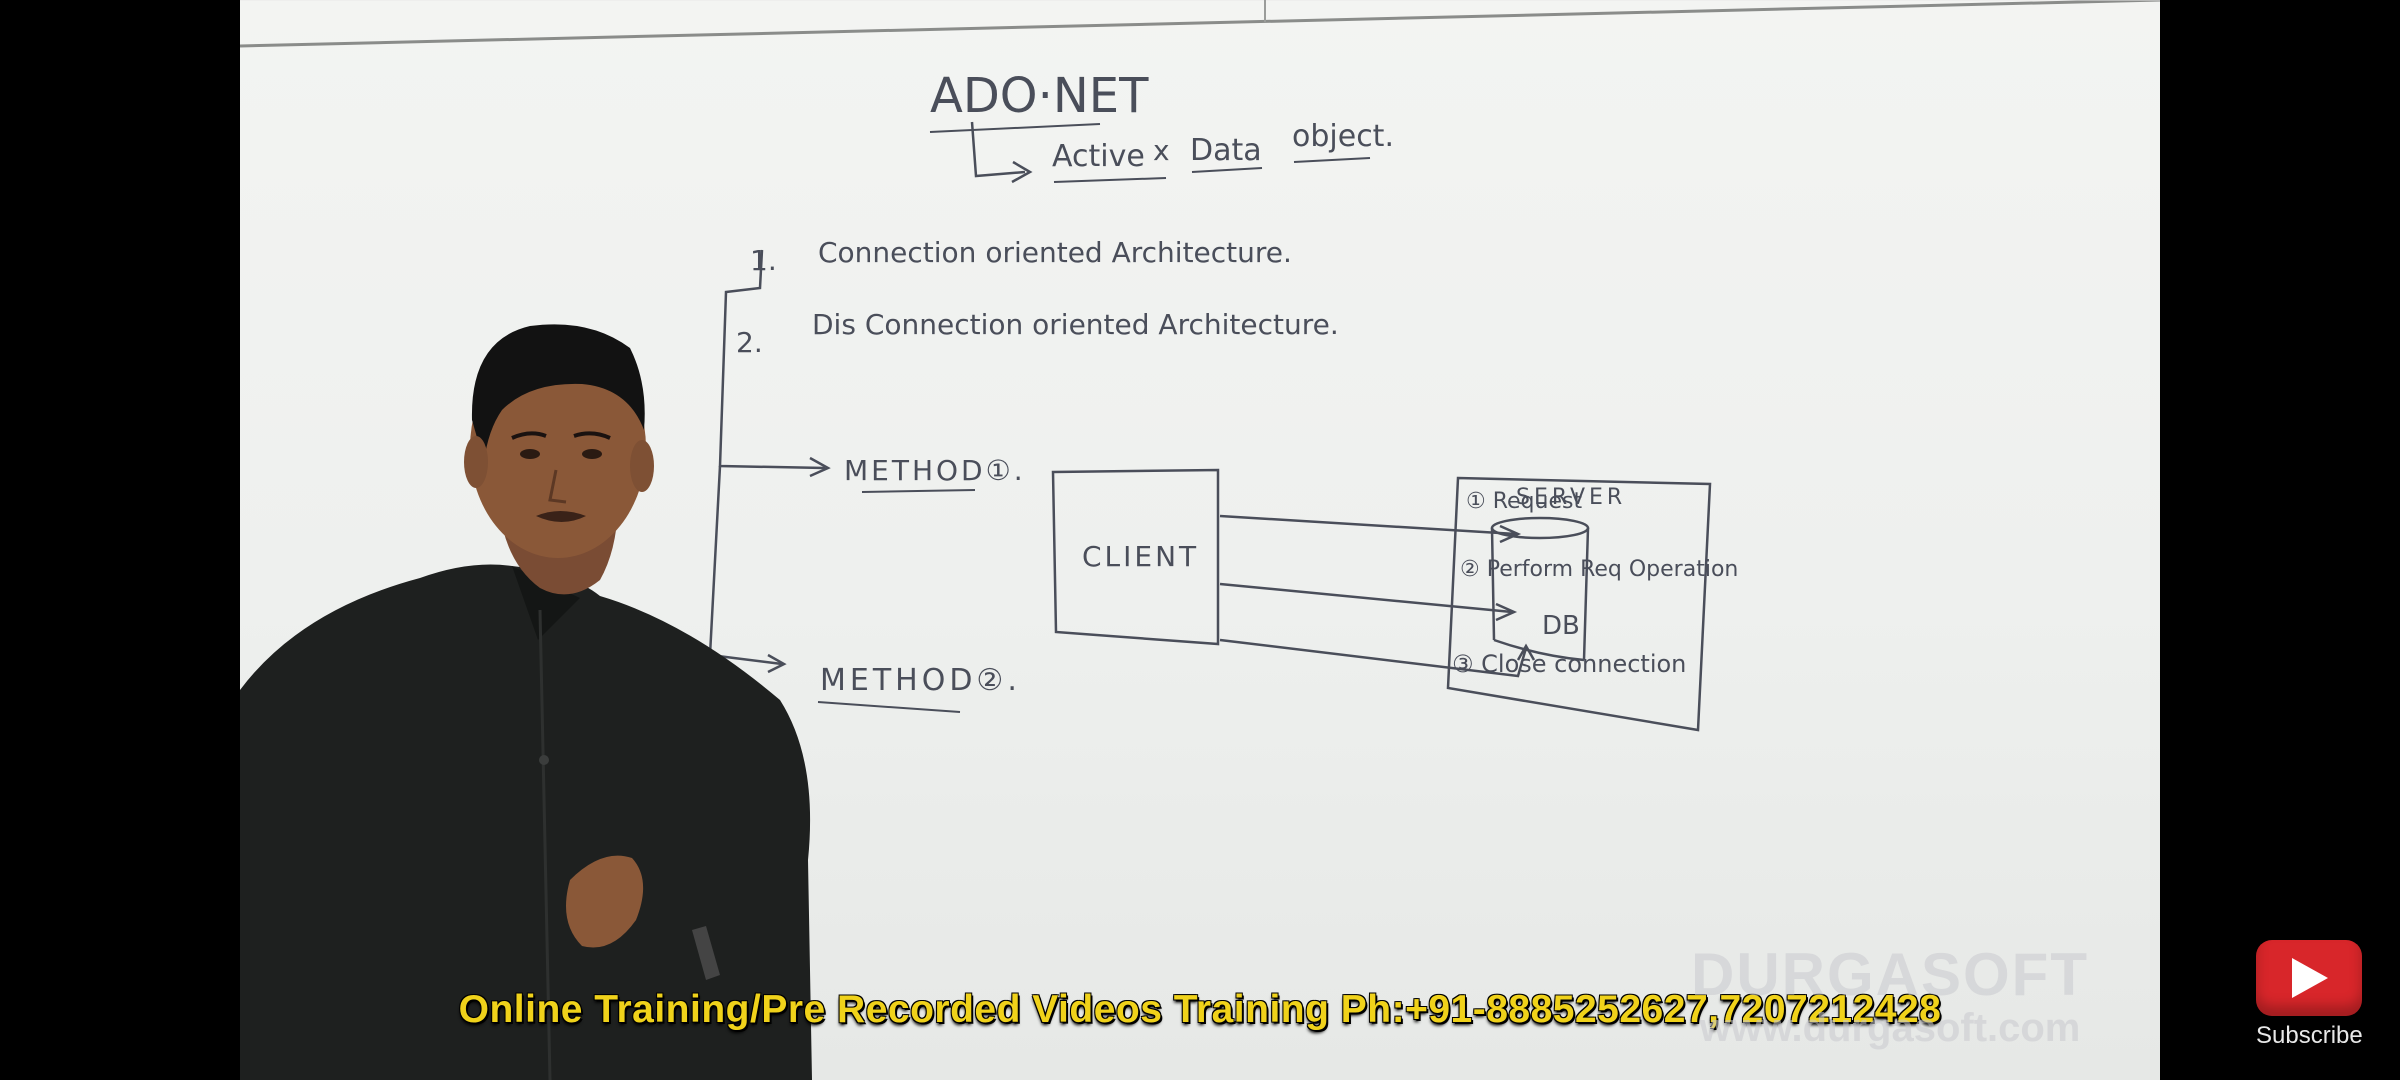 The width and height of the screenshot is (2400, 1080). Describe the element at coordinates (920, 680) in the screenshot. I see `method-2-label: METHOD②.` at that location.